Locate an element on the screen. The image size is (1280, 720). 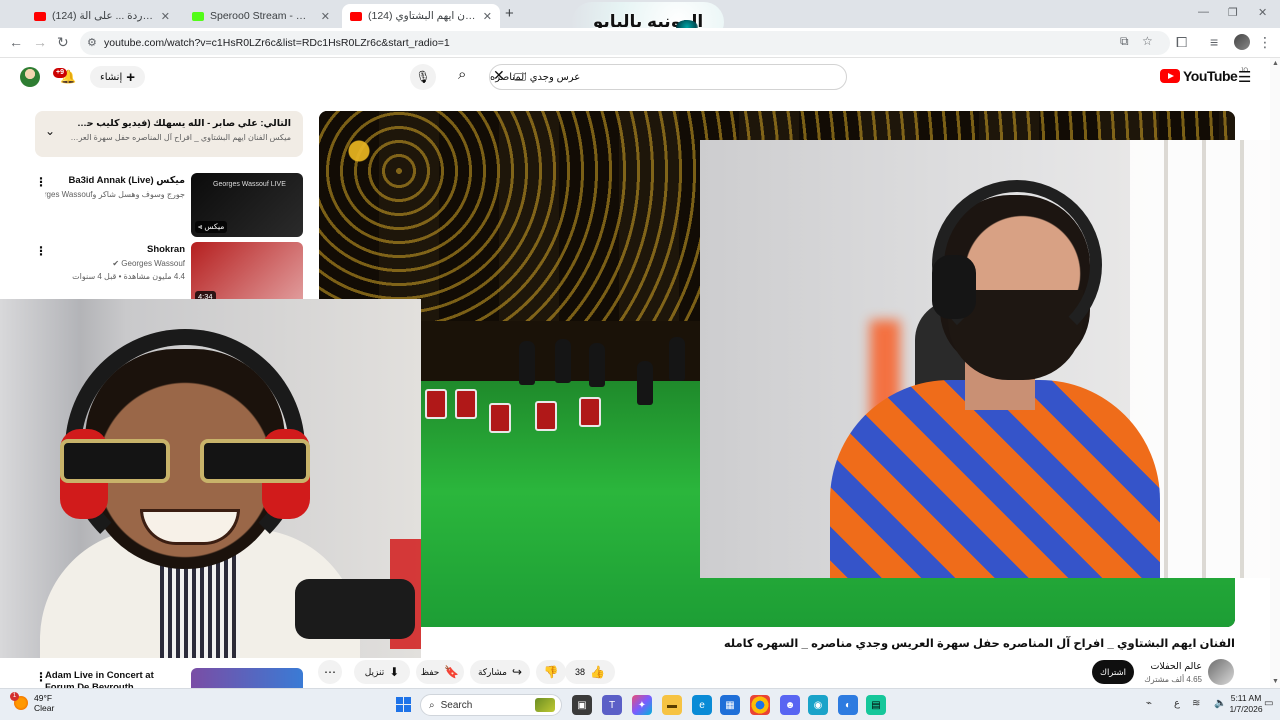
channel-avatar is located at coordinates (1221, 672).